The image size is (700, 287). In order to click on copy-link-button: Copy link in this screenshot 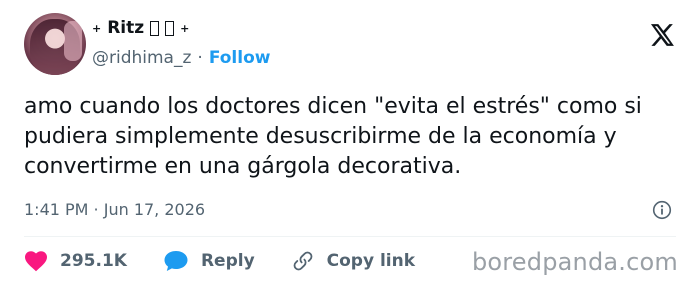, I will do `click(353, 261)`.